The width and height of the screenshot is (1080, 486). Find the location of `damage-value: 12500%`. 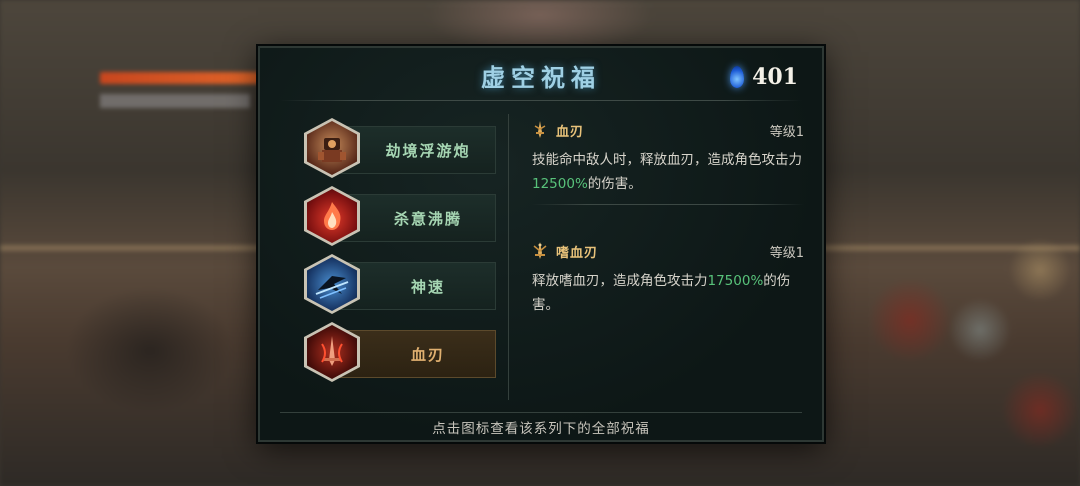

damage-value: 12500% is located at coordinates (560, 184).